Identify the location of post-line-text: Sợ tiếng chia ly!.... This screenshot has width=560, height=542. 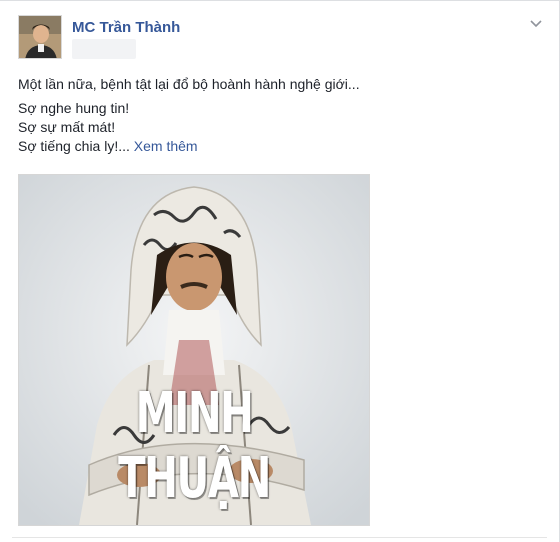
(74, 146).